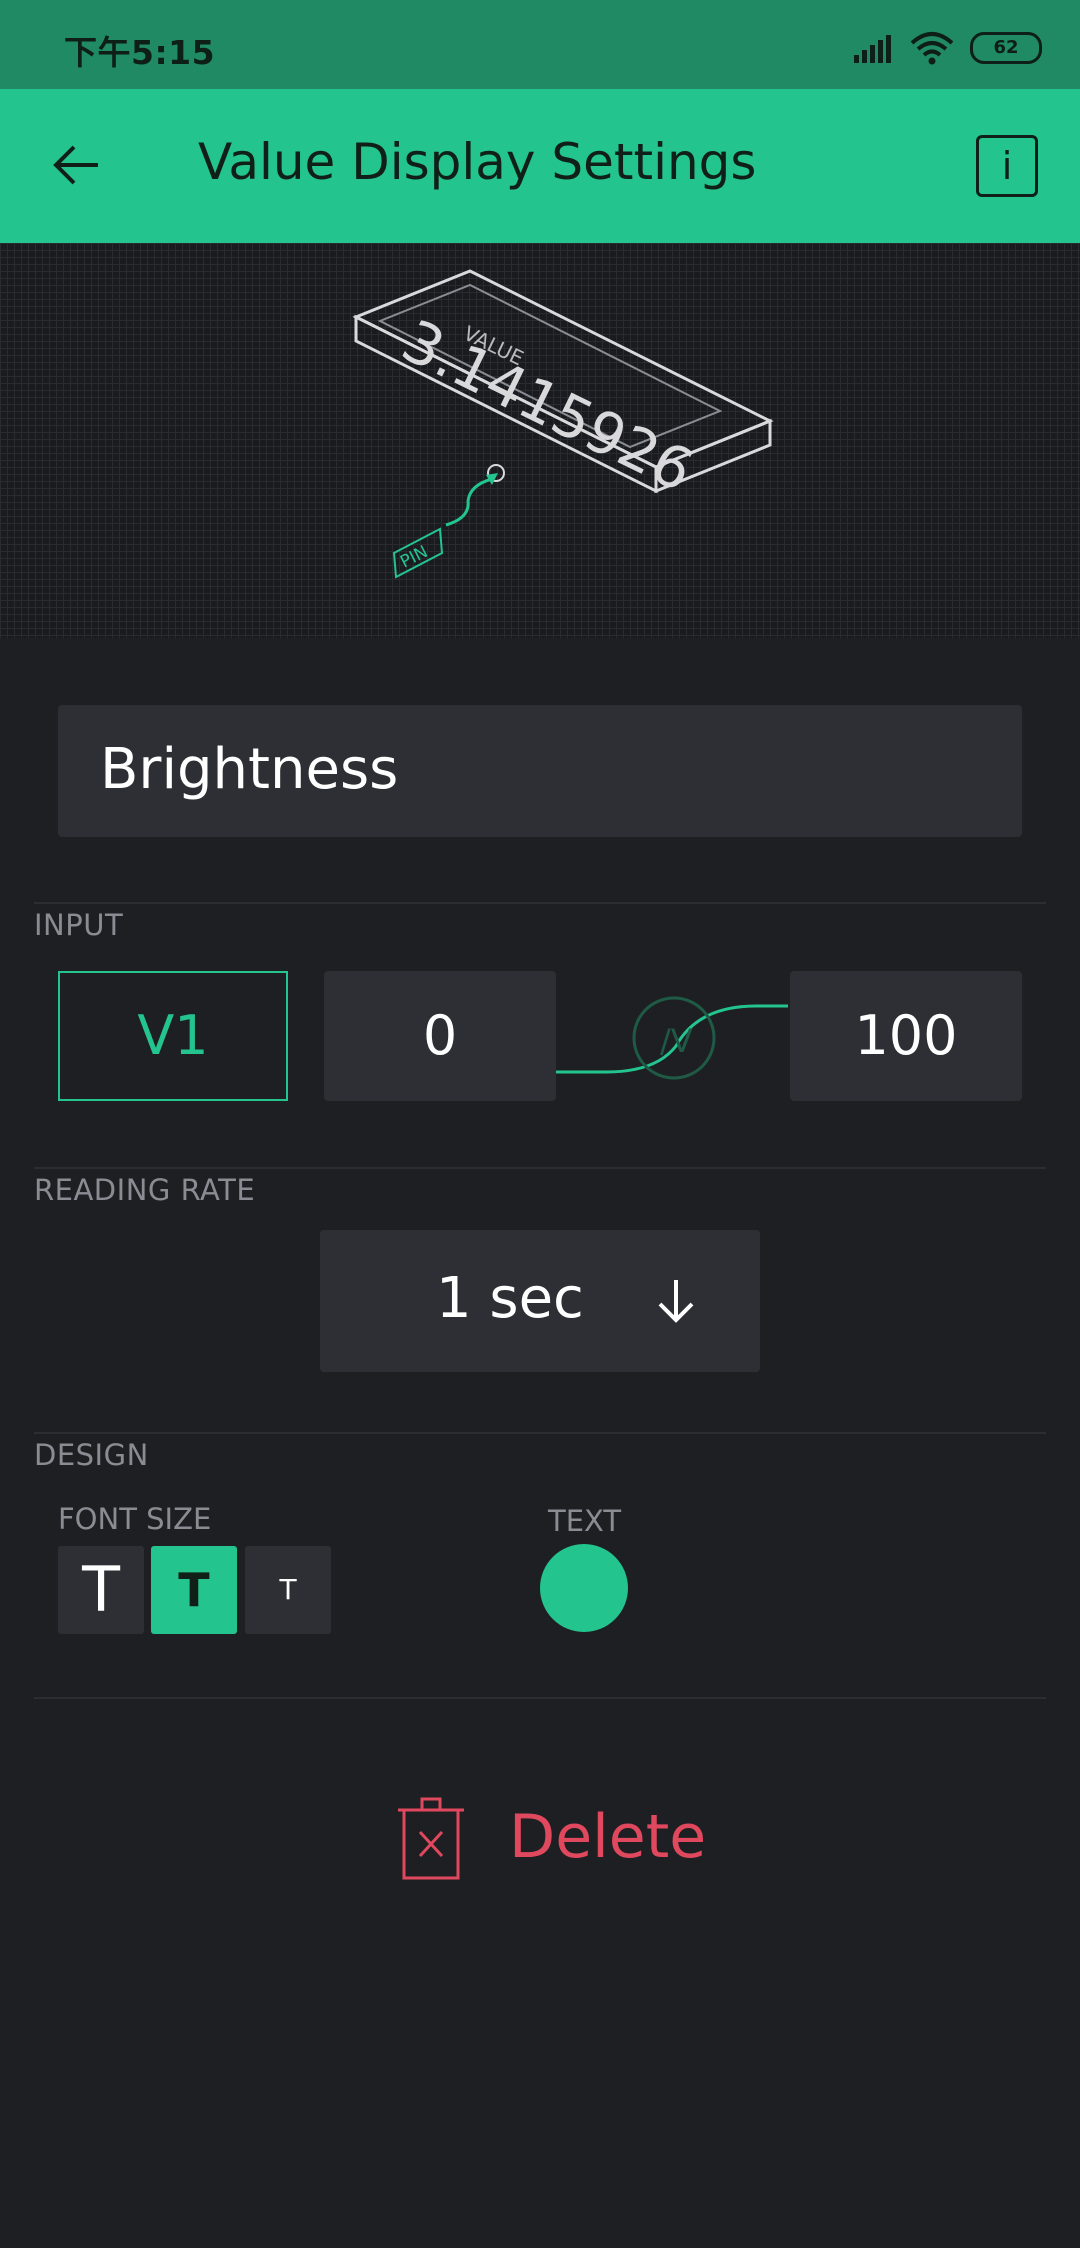  What do you see at coordinates (1006, 48) in the screenshot?
I see `battery-indicator: 62` at bounding box center [1006, 48].